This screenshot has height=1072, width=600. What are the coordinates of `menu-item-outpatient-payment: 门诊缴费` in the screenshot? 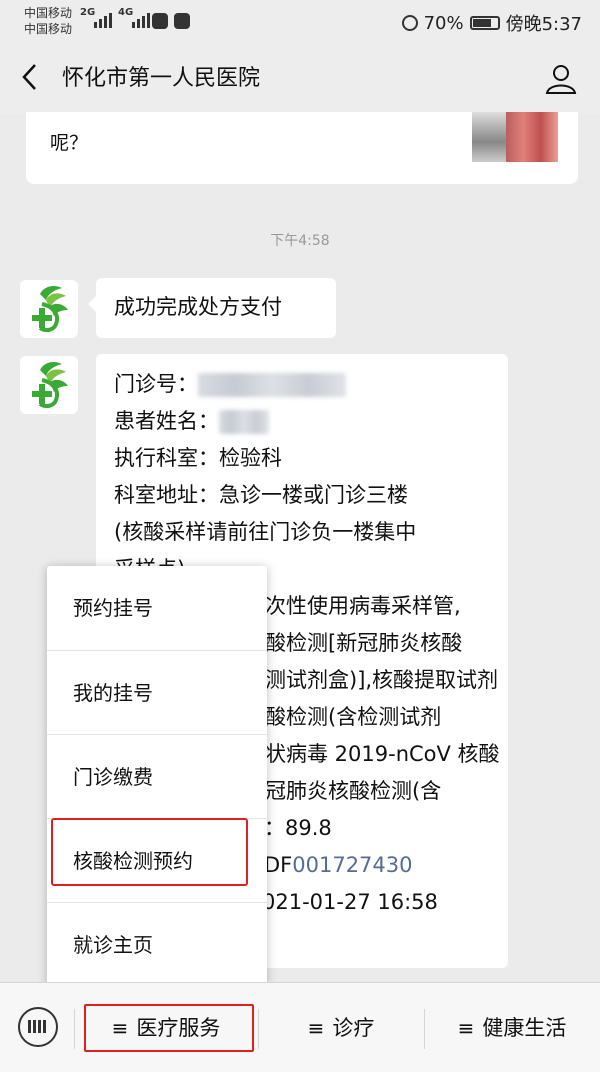 It's located at (157, 776).